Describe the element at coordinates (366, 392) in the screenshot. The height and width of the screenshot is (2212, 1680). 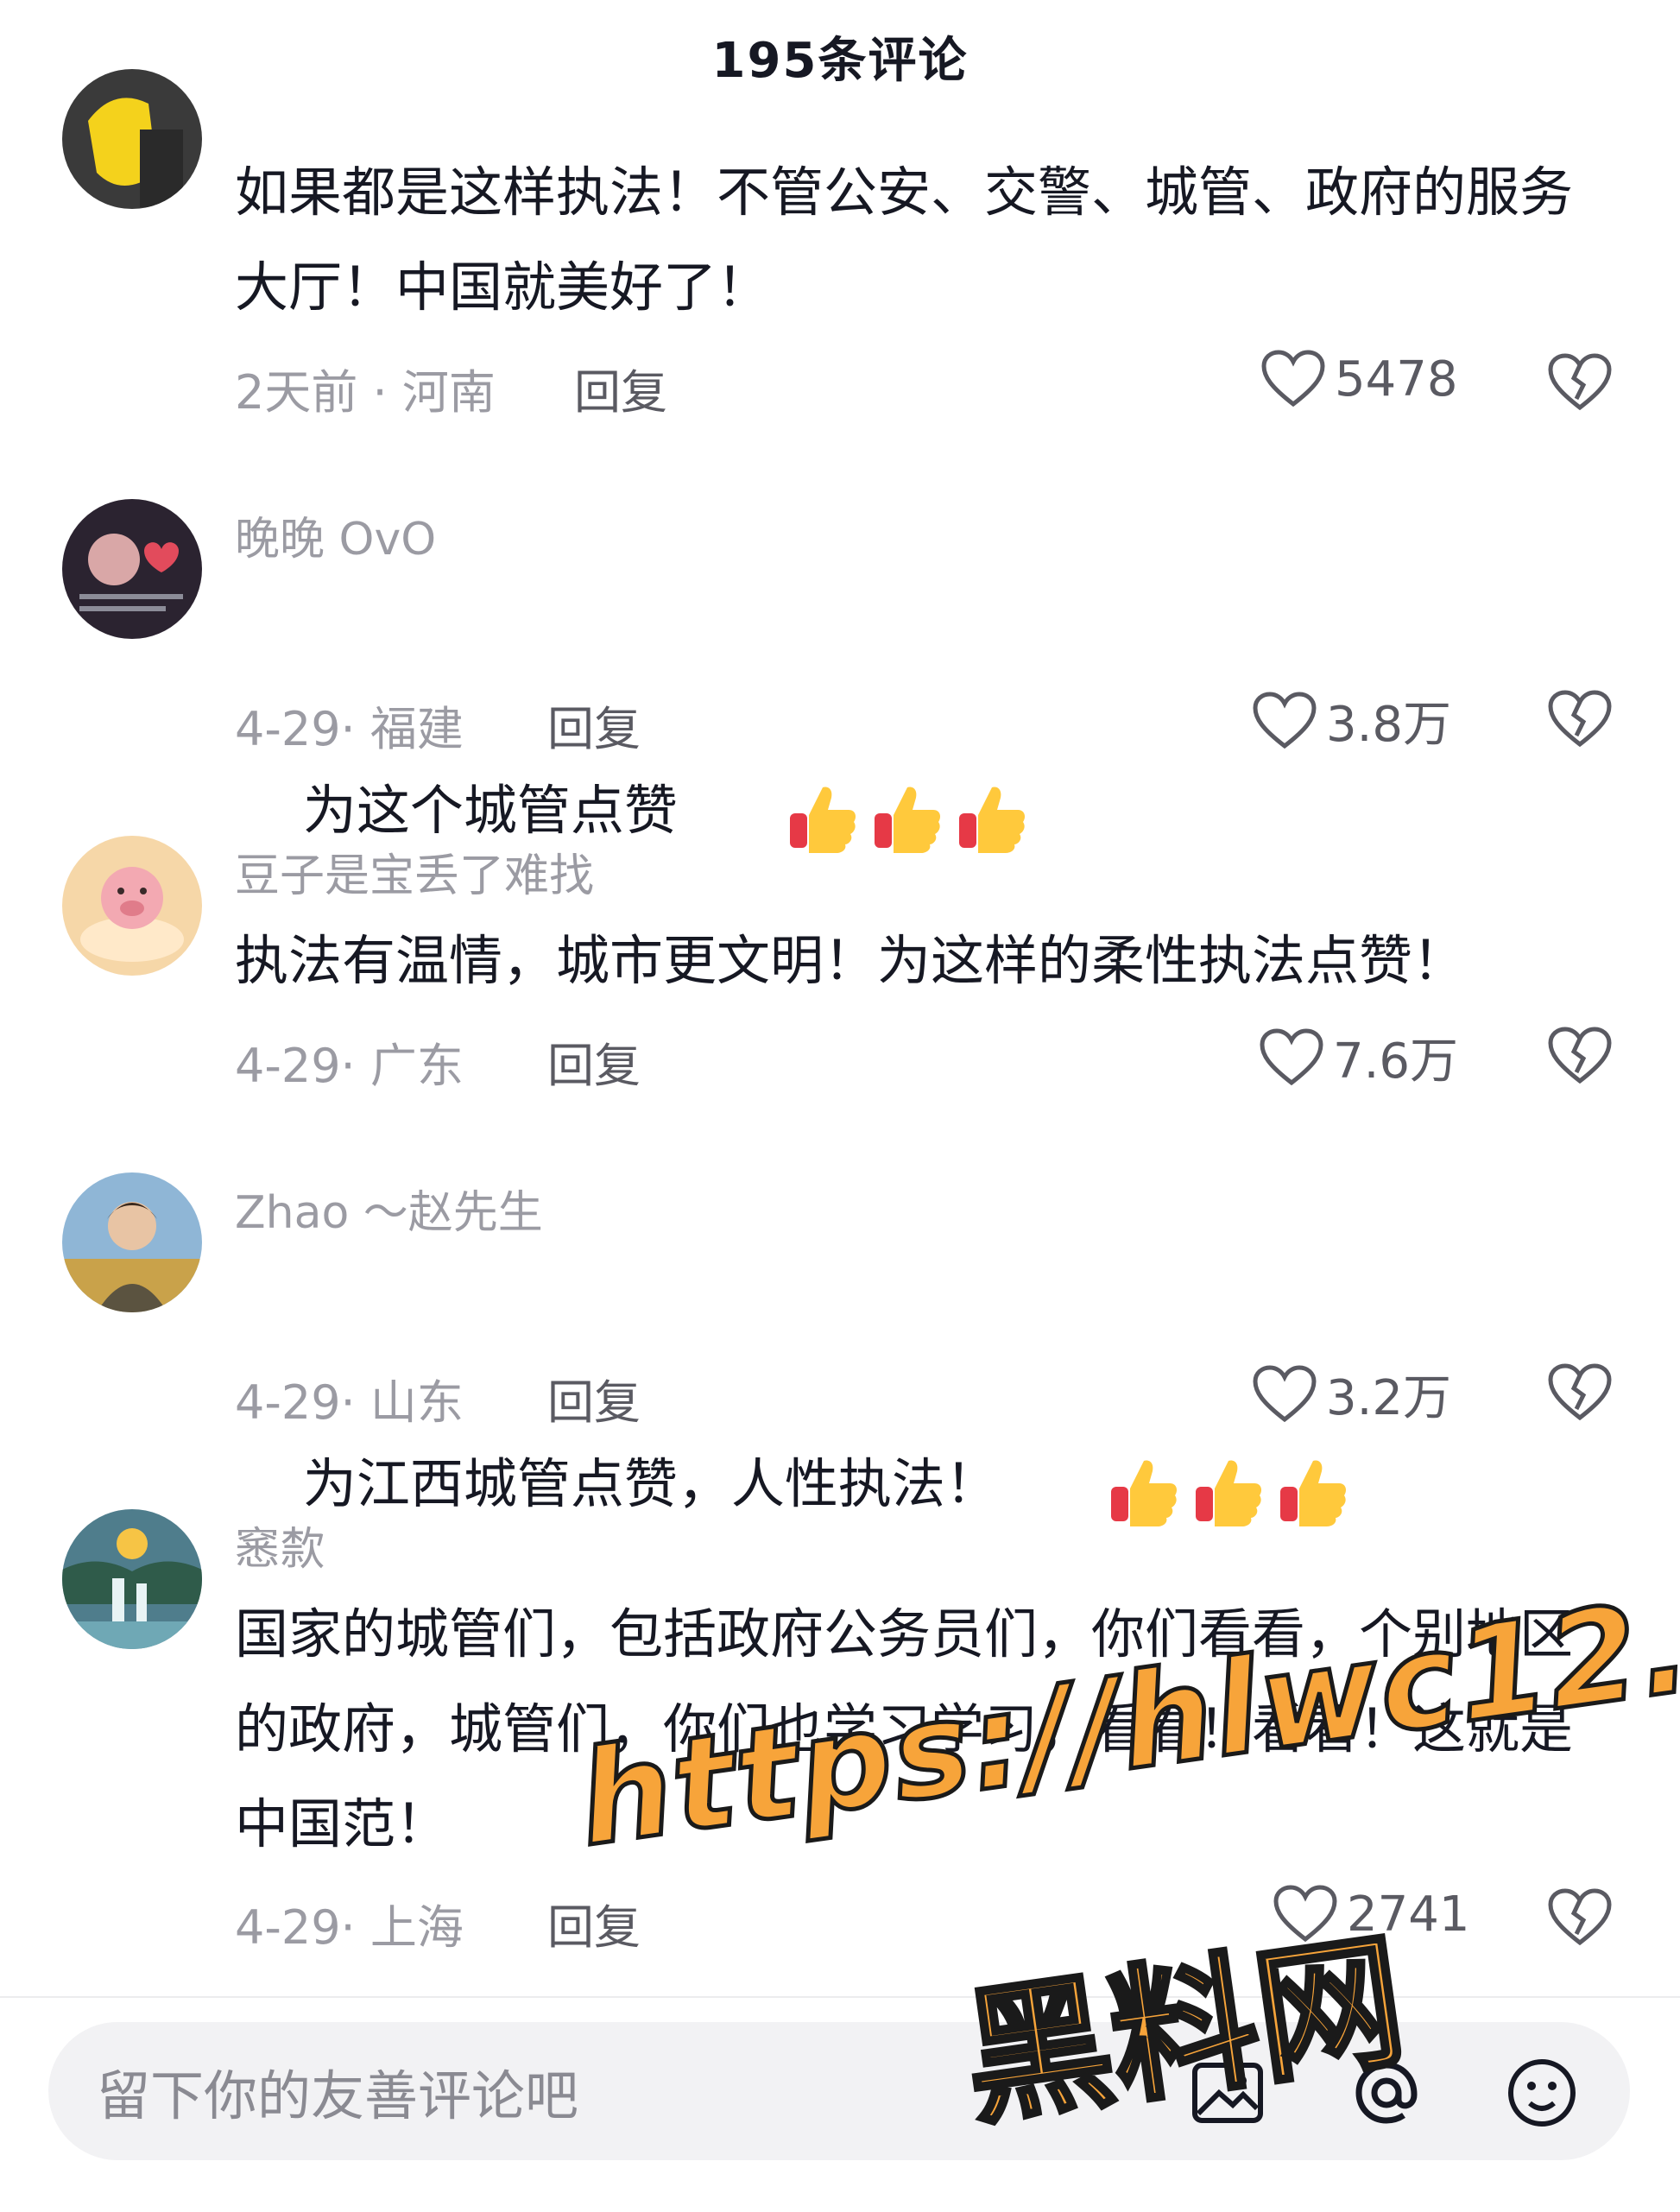
I see `comment-date-location: 2天前 · 河南` at that location.